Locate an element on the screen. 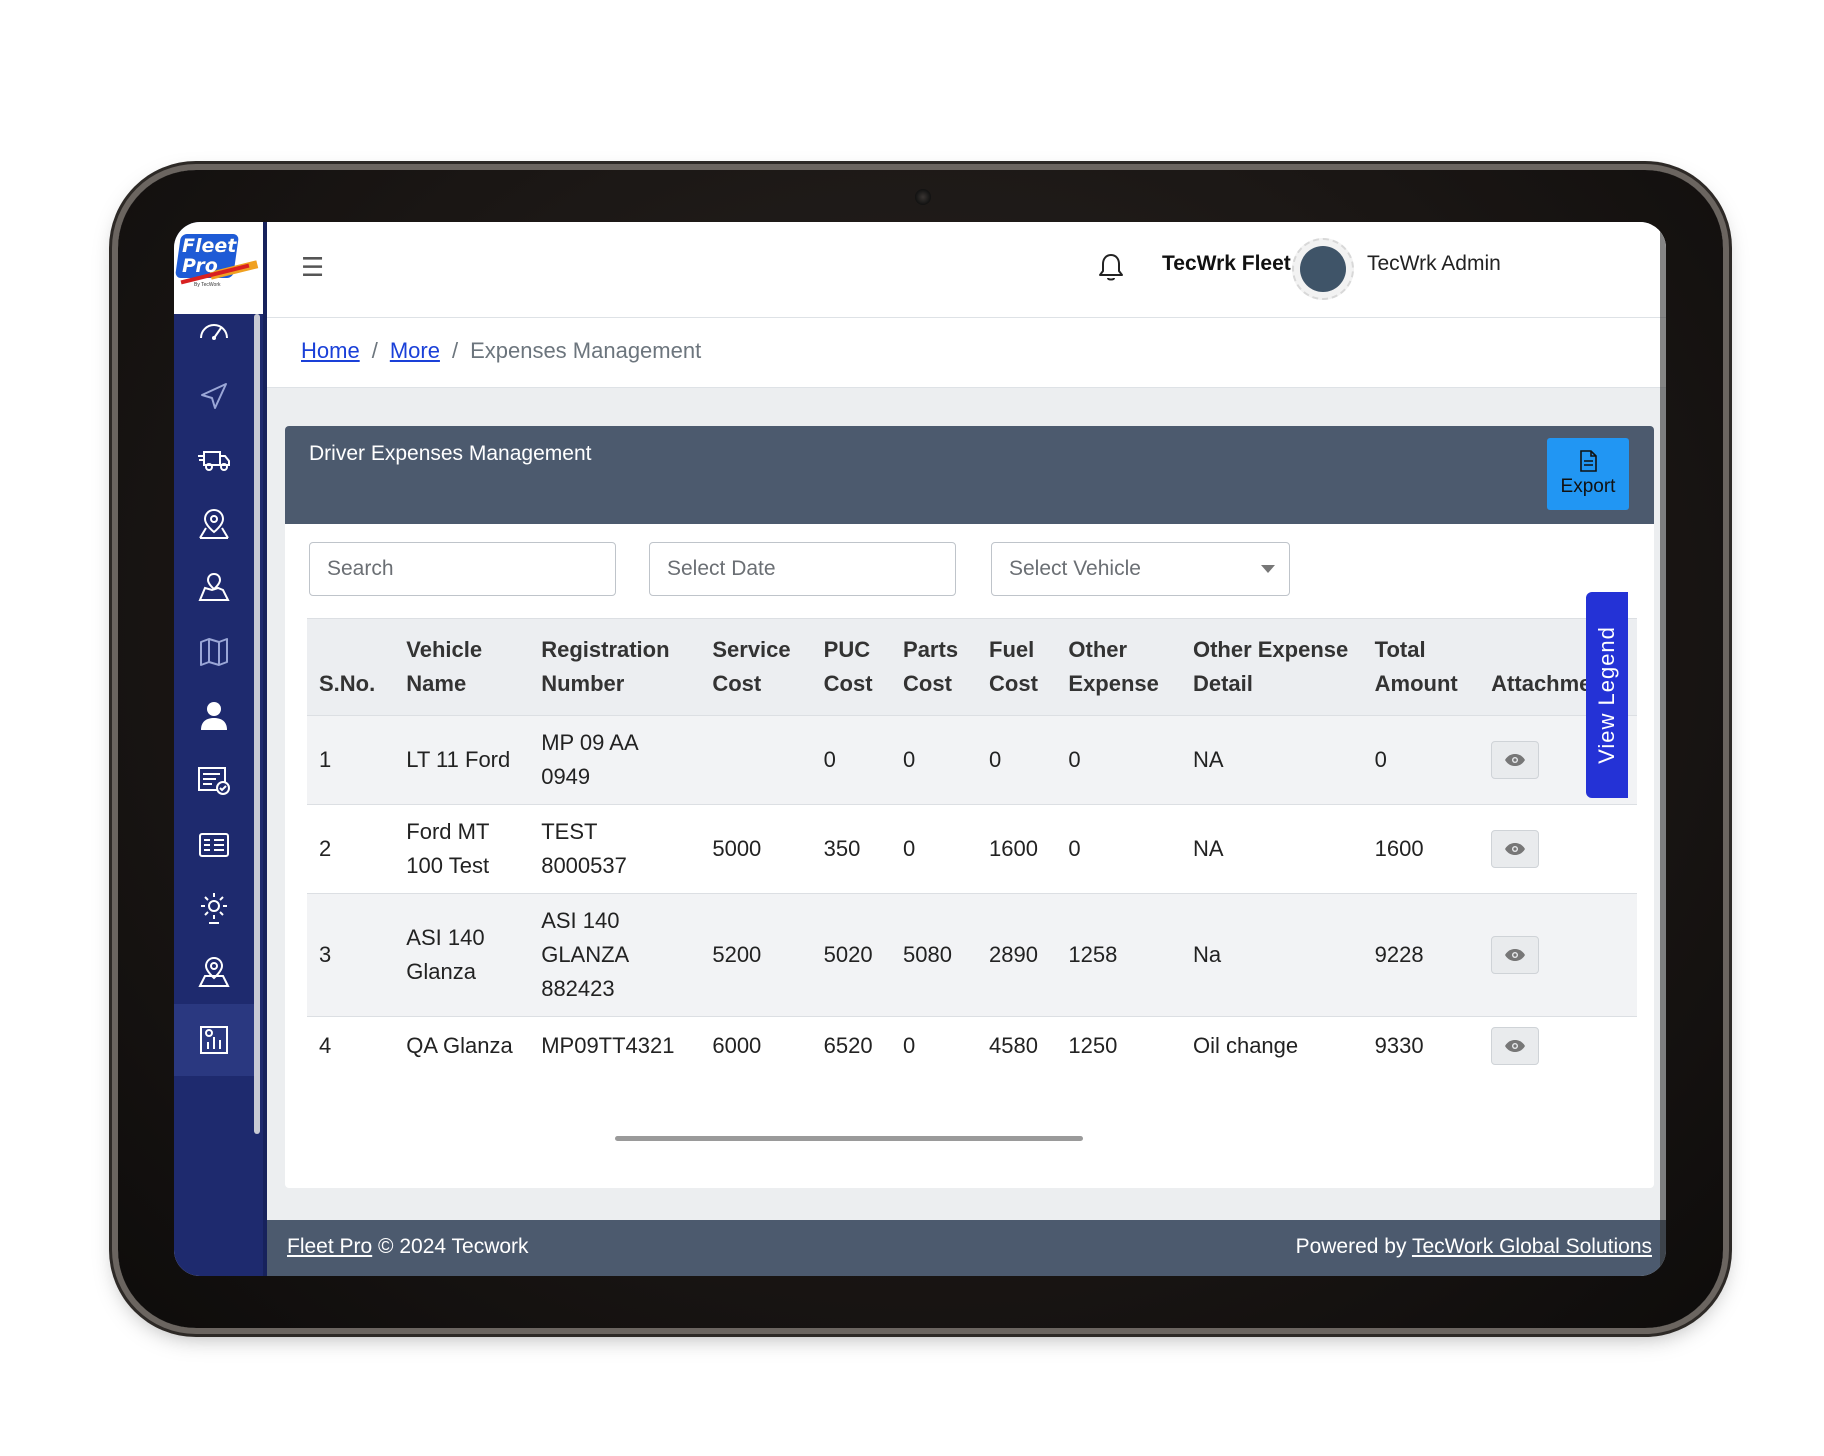 This screenshot has width=1824, height=1456. col-header-other-expense-detail: Other Expense Detail is located at coordinates (1271, 667).